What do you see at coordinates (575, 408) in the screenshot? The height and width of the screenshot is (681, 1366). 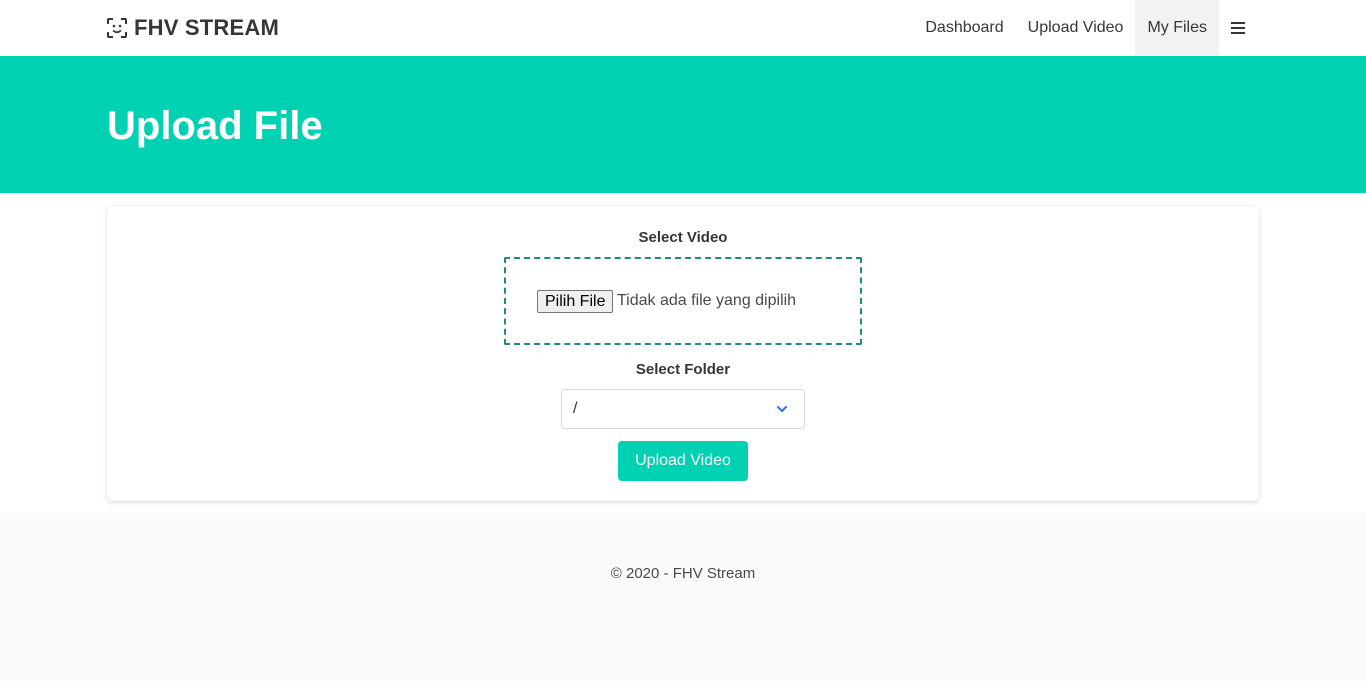 I see `folder-select-value: /` at bounding box center [575, 408].